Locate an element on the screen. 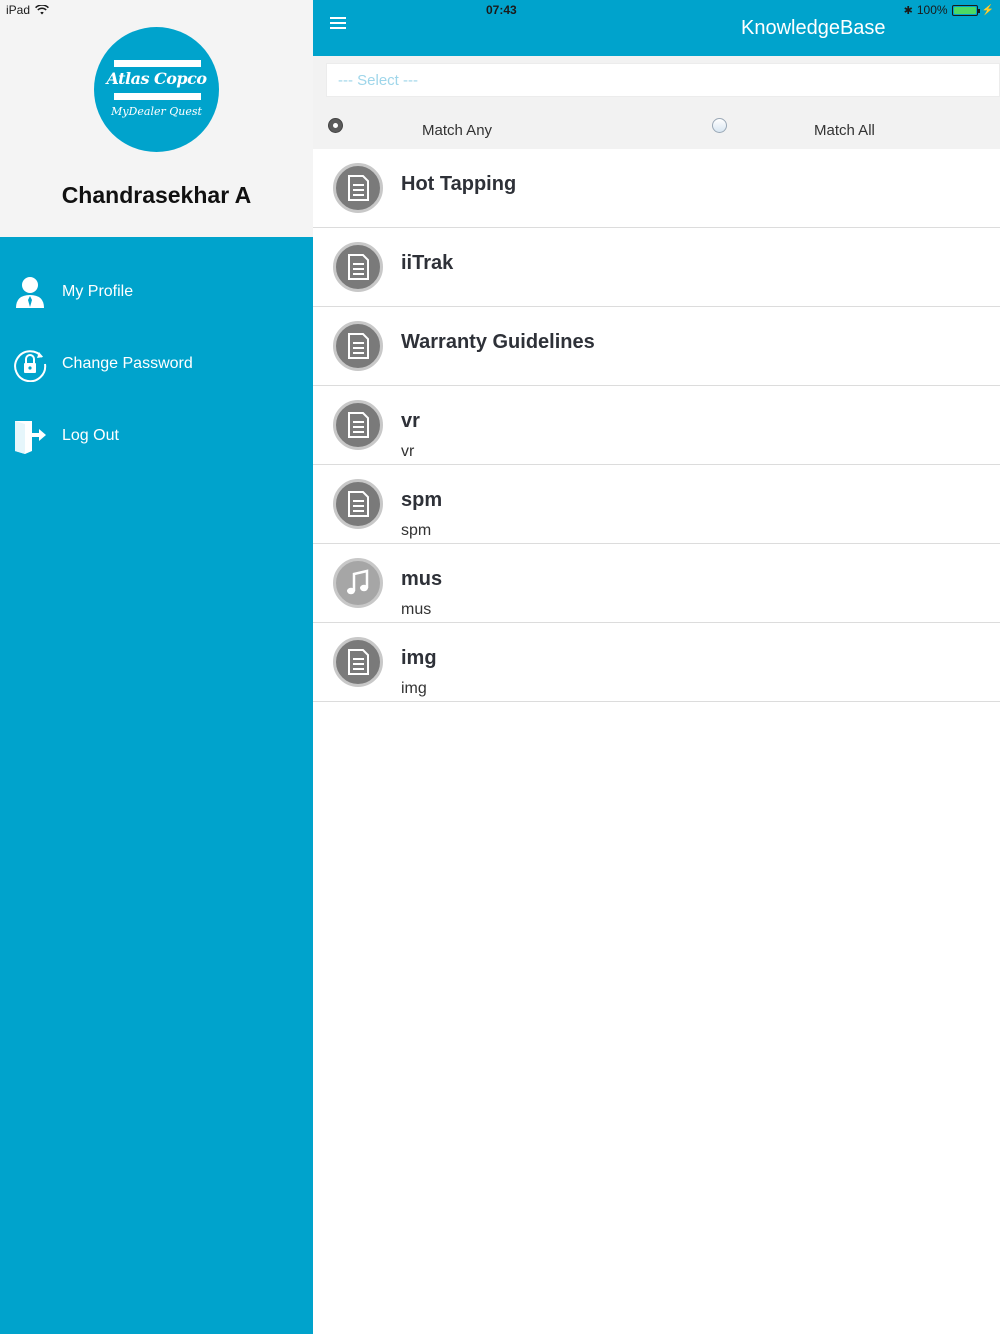 This screenshot has height=1334, width=1000. app-logo: Atlas Copco MyDealer Quest is located at coordinates (156, 89).